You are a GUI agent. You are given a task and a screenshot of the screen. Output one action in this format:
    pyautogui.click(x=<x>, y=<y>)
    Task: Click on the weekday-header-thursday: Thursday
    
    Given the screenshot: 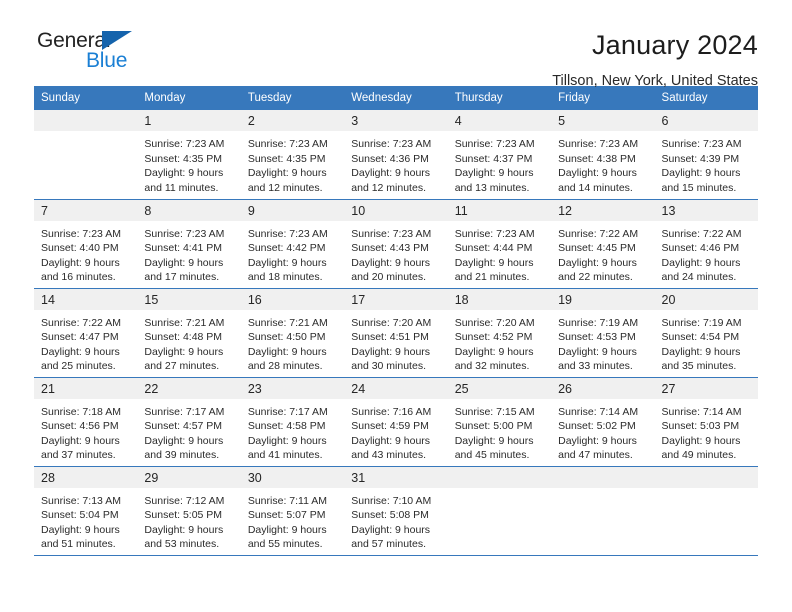 What is the action you would take?
    pyautogui.click(x=499, y=98)
    